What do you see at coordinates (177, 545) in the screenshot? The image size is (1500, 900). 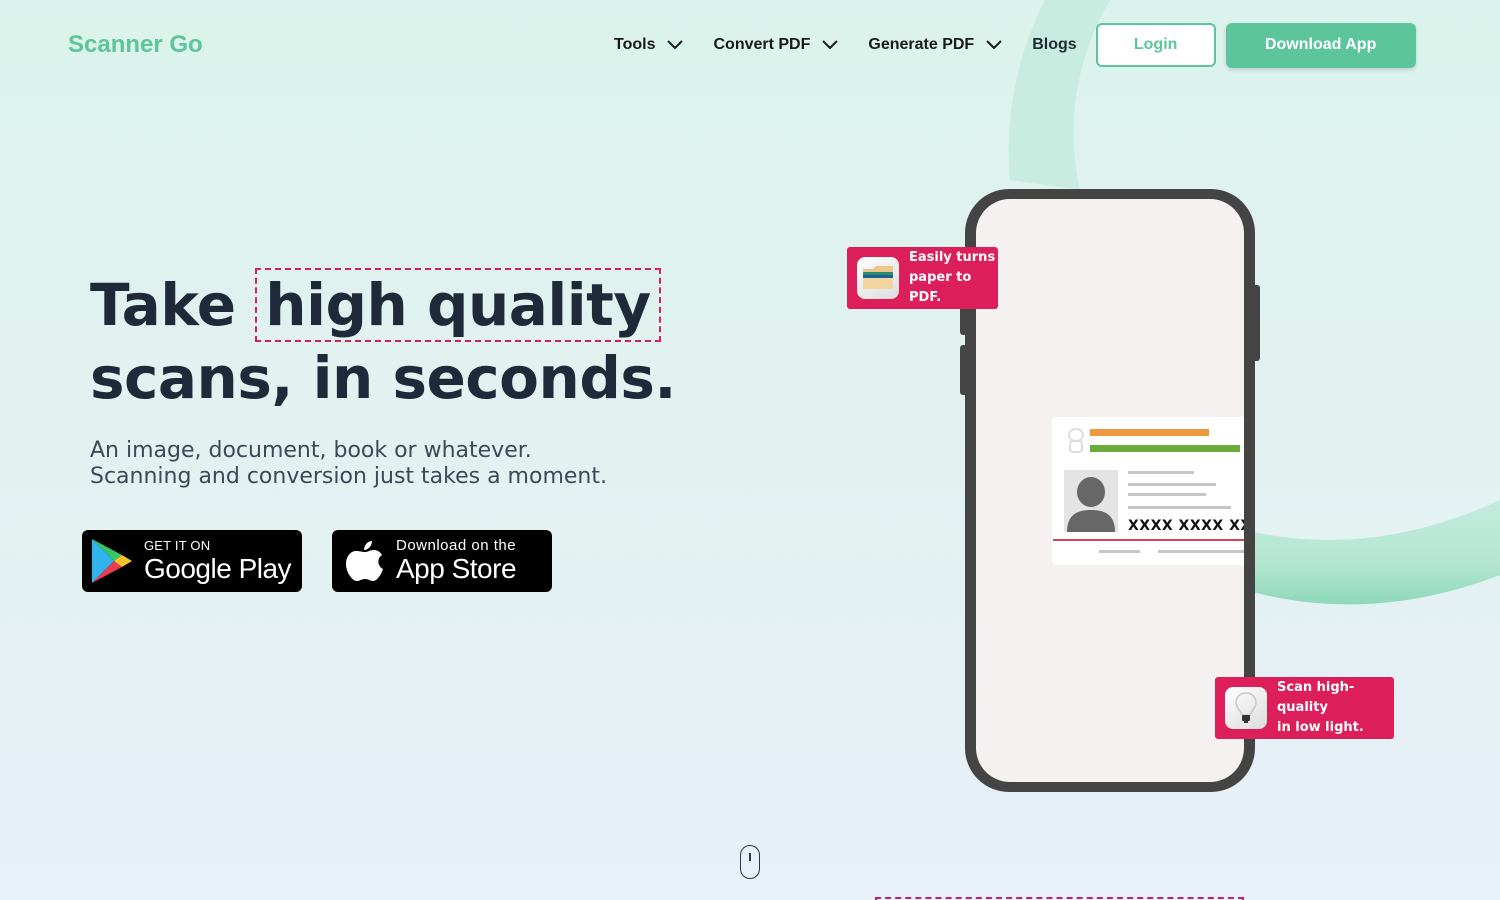 I see `google-badge-small: GET IT ON` at bounding box center [177, 545].